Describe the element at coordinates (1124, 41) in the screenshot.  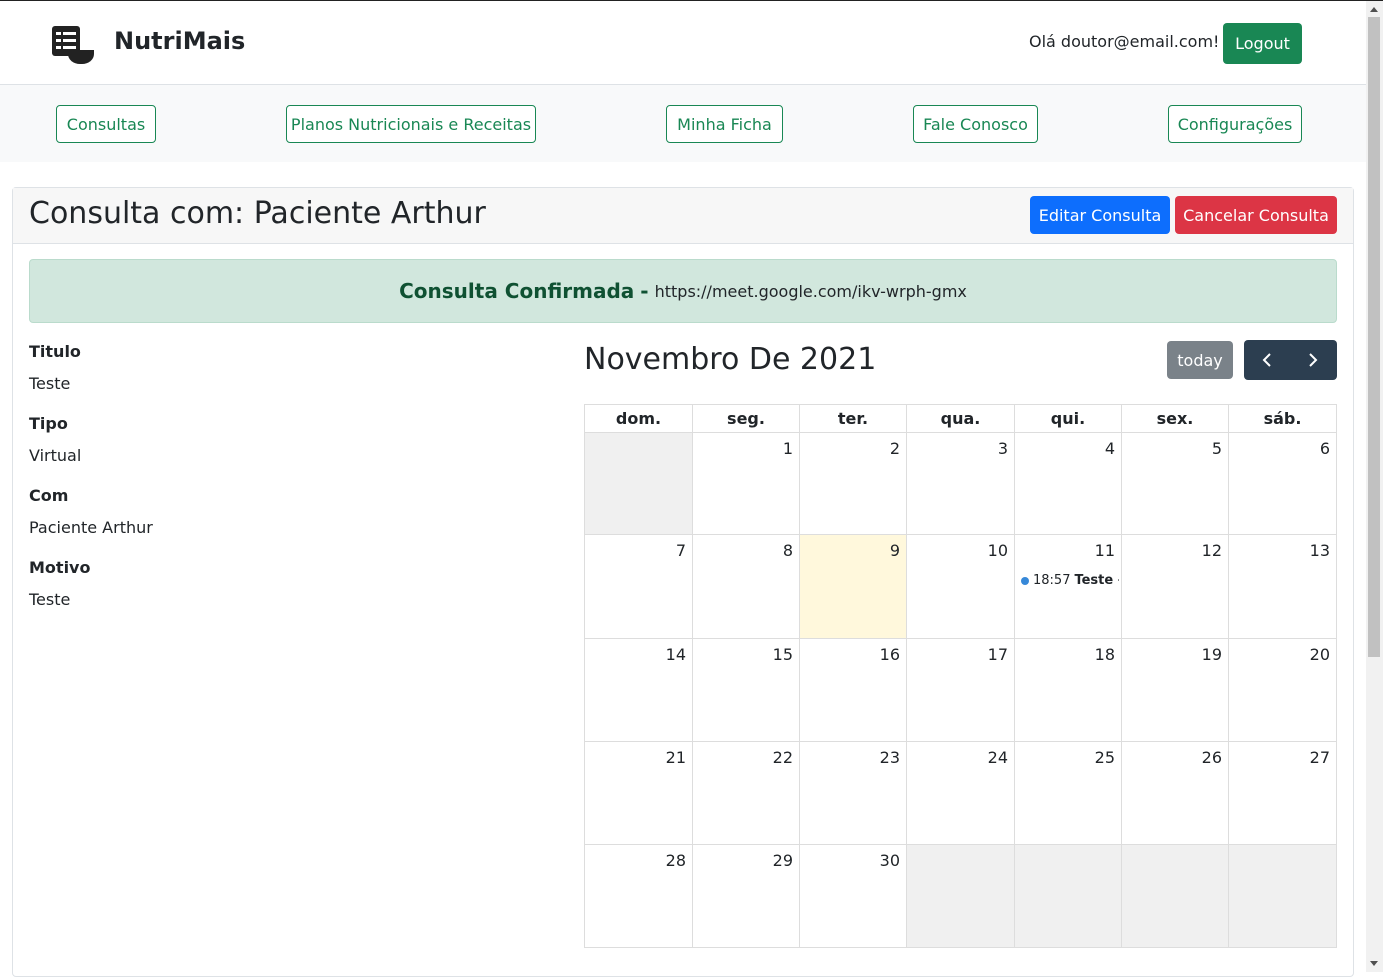
I see `user-greeting: Olá doutor@email.com!` at that location.